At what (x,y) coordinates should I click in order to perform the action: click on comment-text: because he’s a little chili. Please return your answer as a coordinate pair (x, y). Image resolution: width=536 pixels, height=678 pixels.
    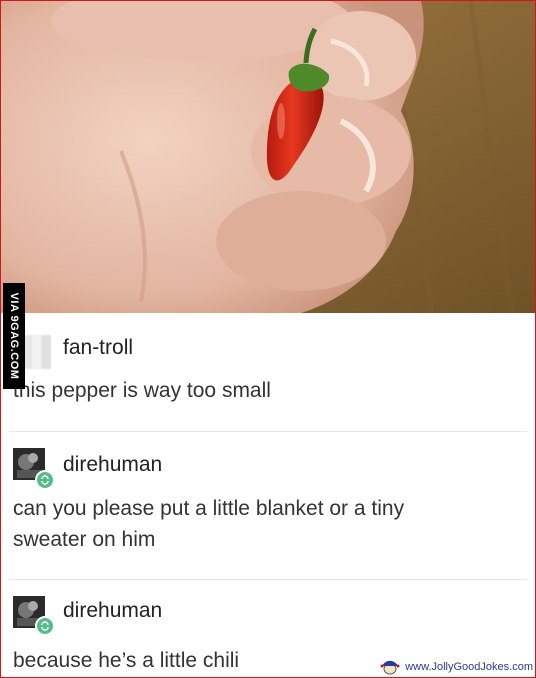
    Looking at the image, I should click on (126, 660).